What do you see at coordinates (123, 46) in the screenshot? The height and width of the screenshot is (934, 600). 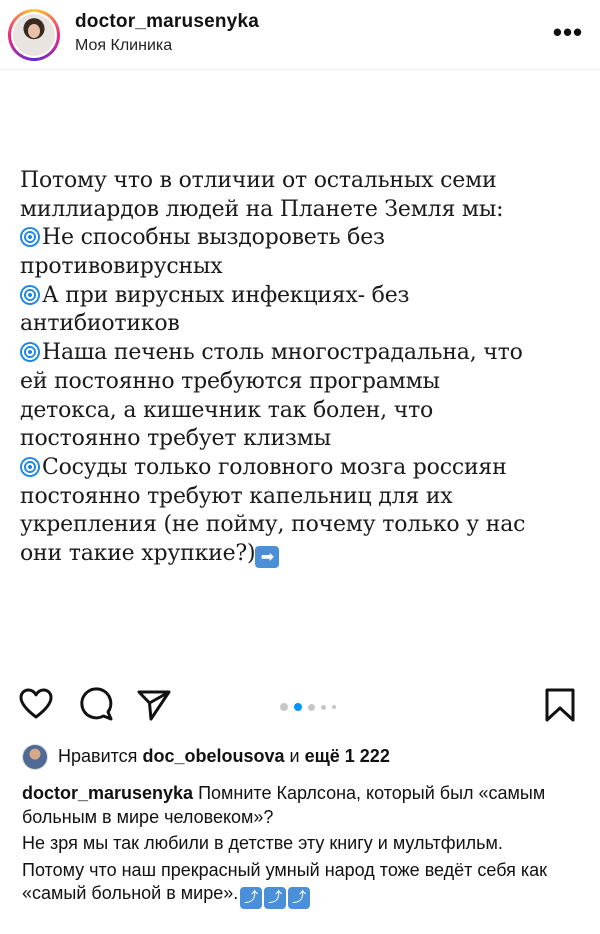 I see `location-link: Моя Клиника` at bounding box center [123, 46].